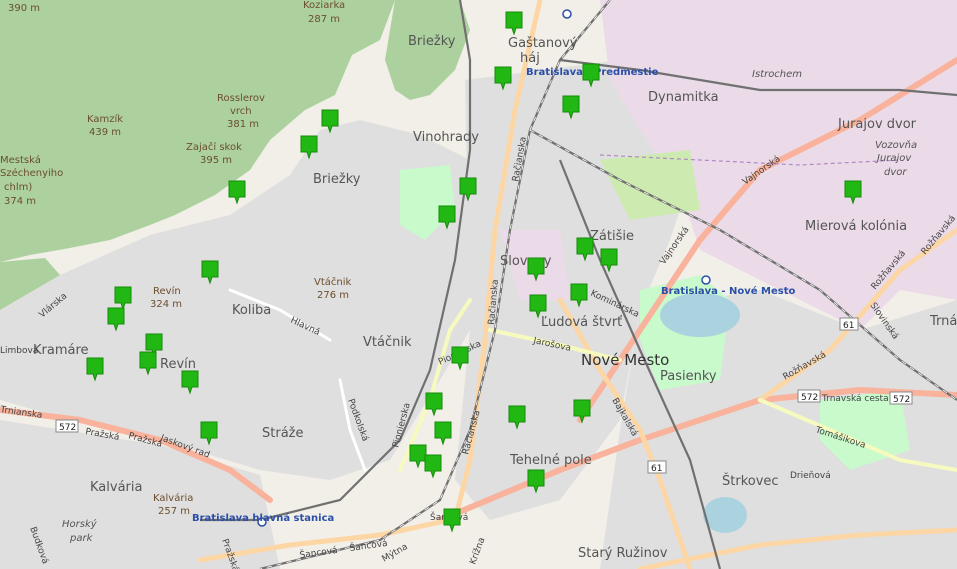  What do you see at coordinates (683, 97) in the screenshot?
I see `place-label: Dynamitka` at bounding box center [683, 97].